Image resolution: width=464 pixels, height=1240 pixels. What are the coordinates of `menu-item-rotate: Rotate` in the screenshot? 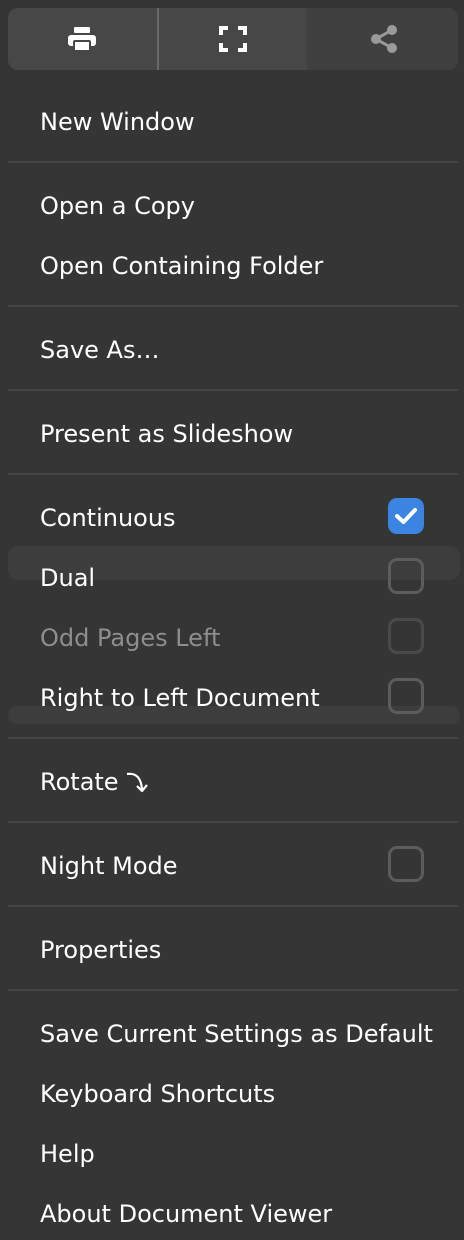 It's located at (95, 782).